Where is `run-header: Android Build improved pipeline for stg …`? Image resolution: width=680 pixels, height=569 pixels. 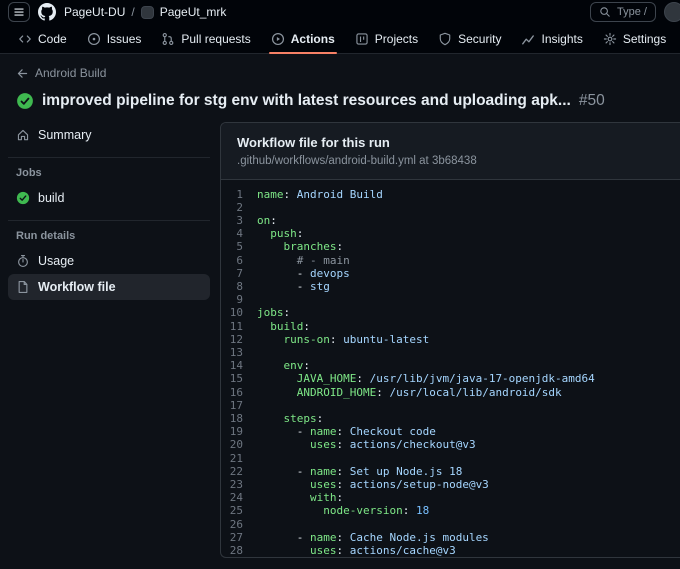 run-header: Android Build improved pipeline for stg … is located at coordinates (340, 85).